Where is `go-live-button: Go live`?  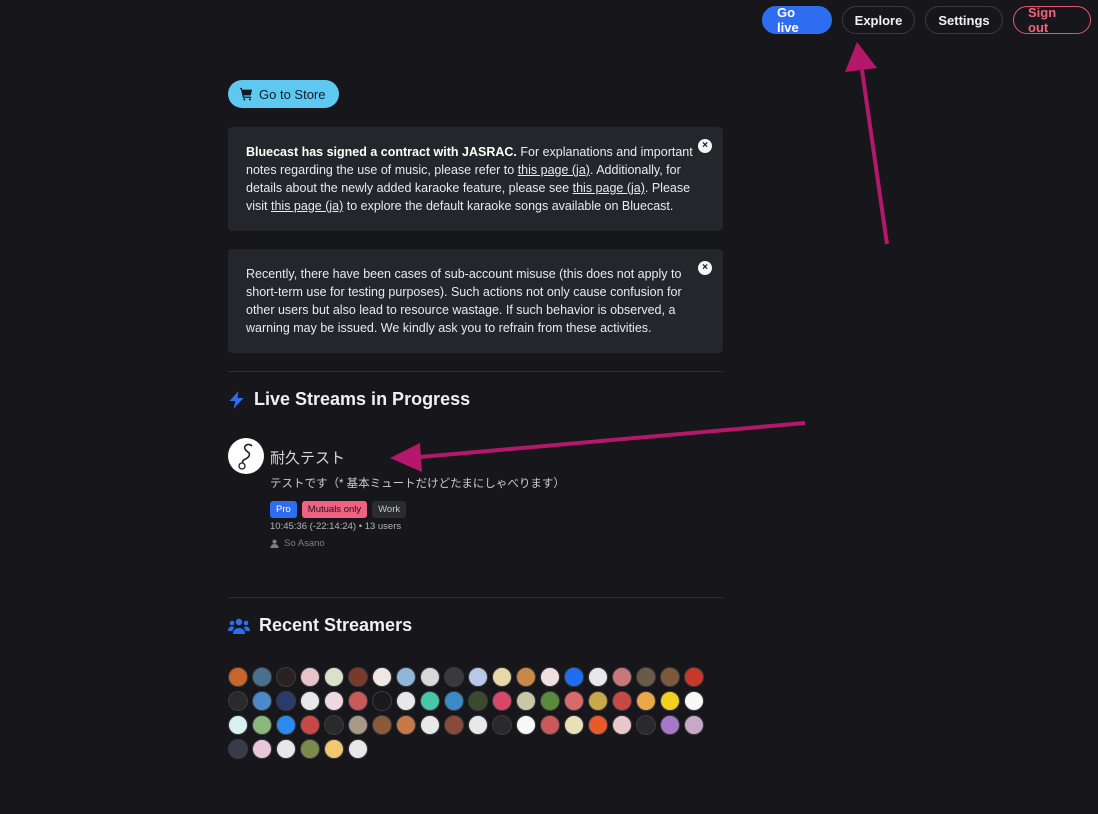 go-live-button: Go live is located at coordinates (797, 20).